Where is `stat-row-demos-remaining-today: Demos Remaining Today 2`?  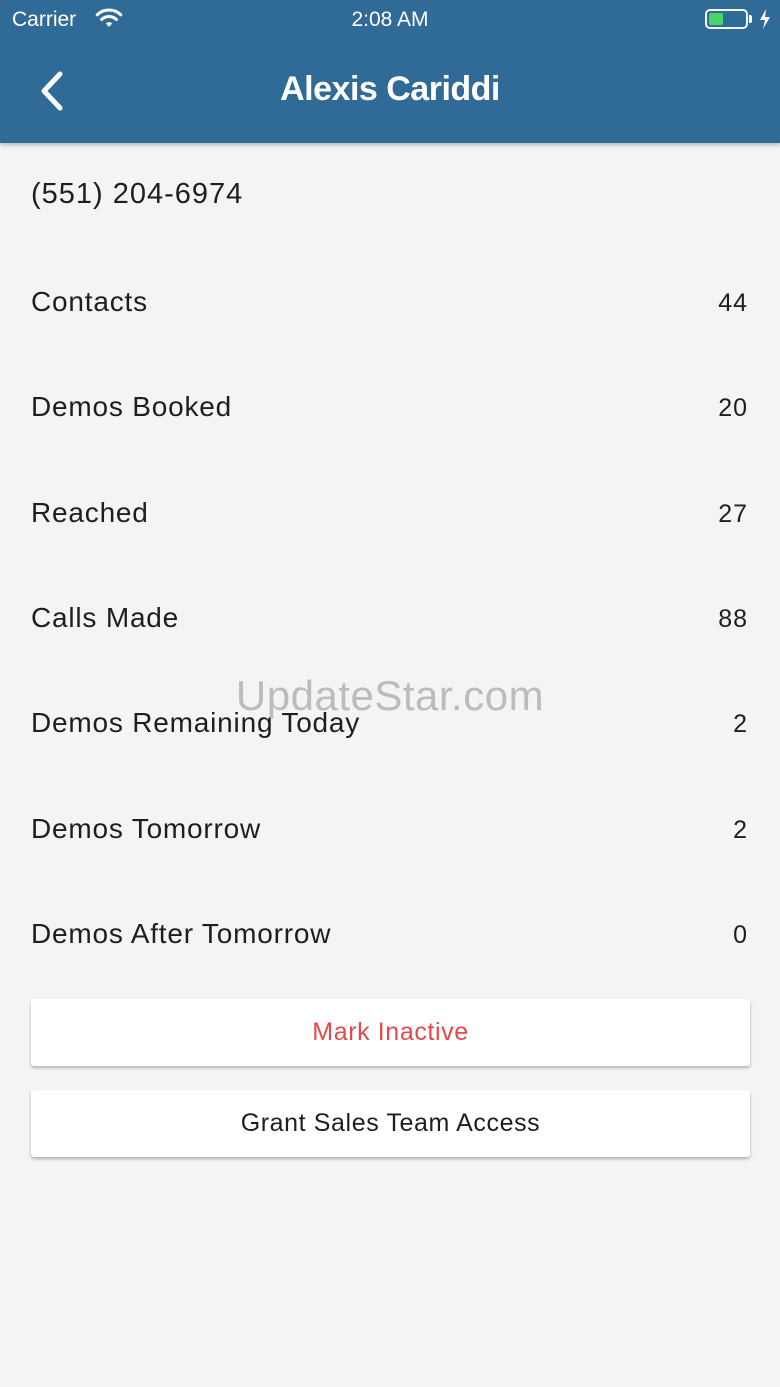
stat-row-demos-remaining-today: Demos Remaining Today 2 is located at coordinates (390, 759).